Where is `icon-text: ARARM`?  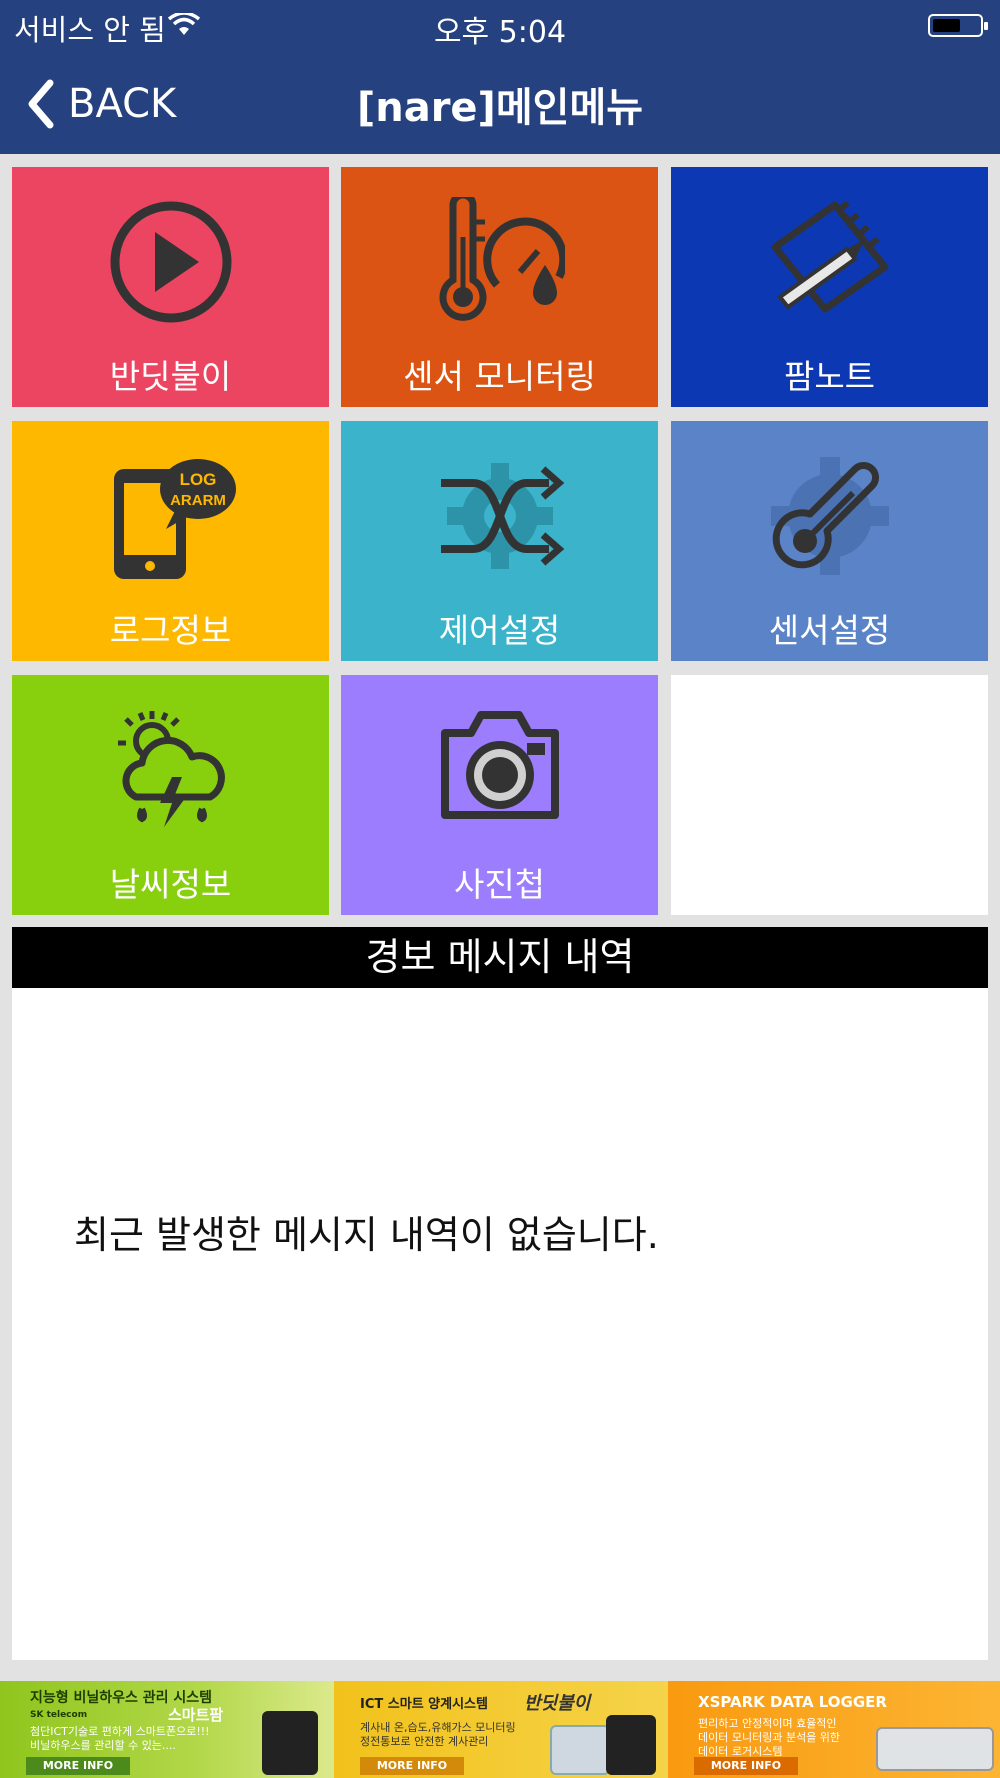
icon-text: ARARM is located at coordinates (198, 500).